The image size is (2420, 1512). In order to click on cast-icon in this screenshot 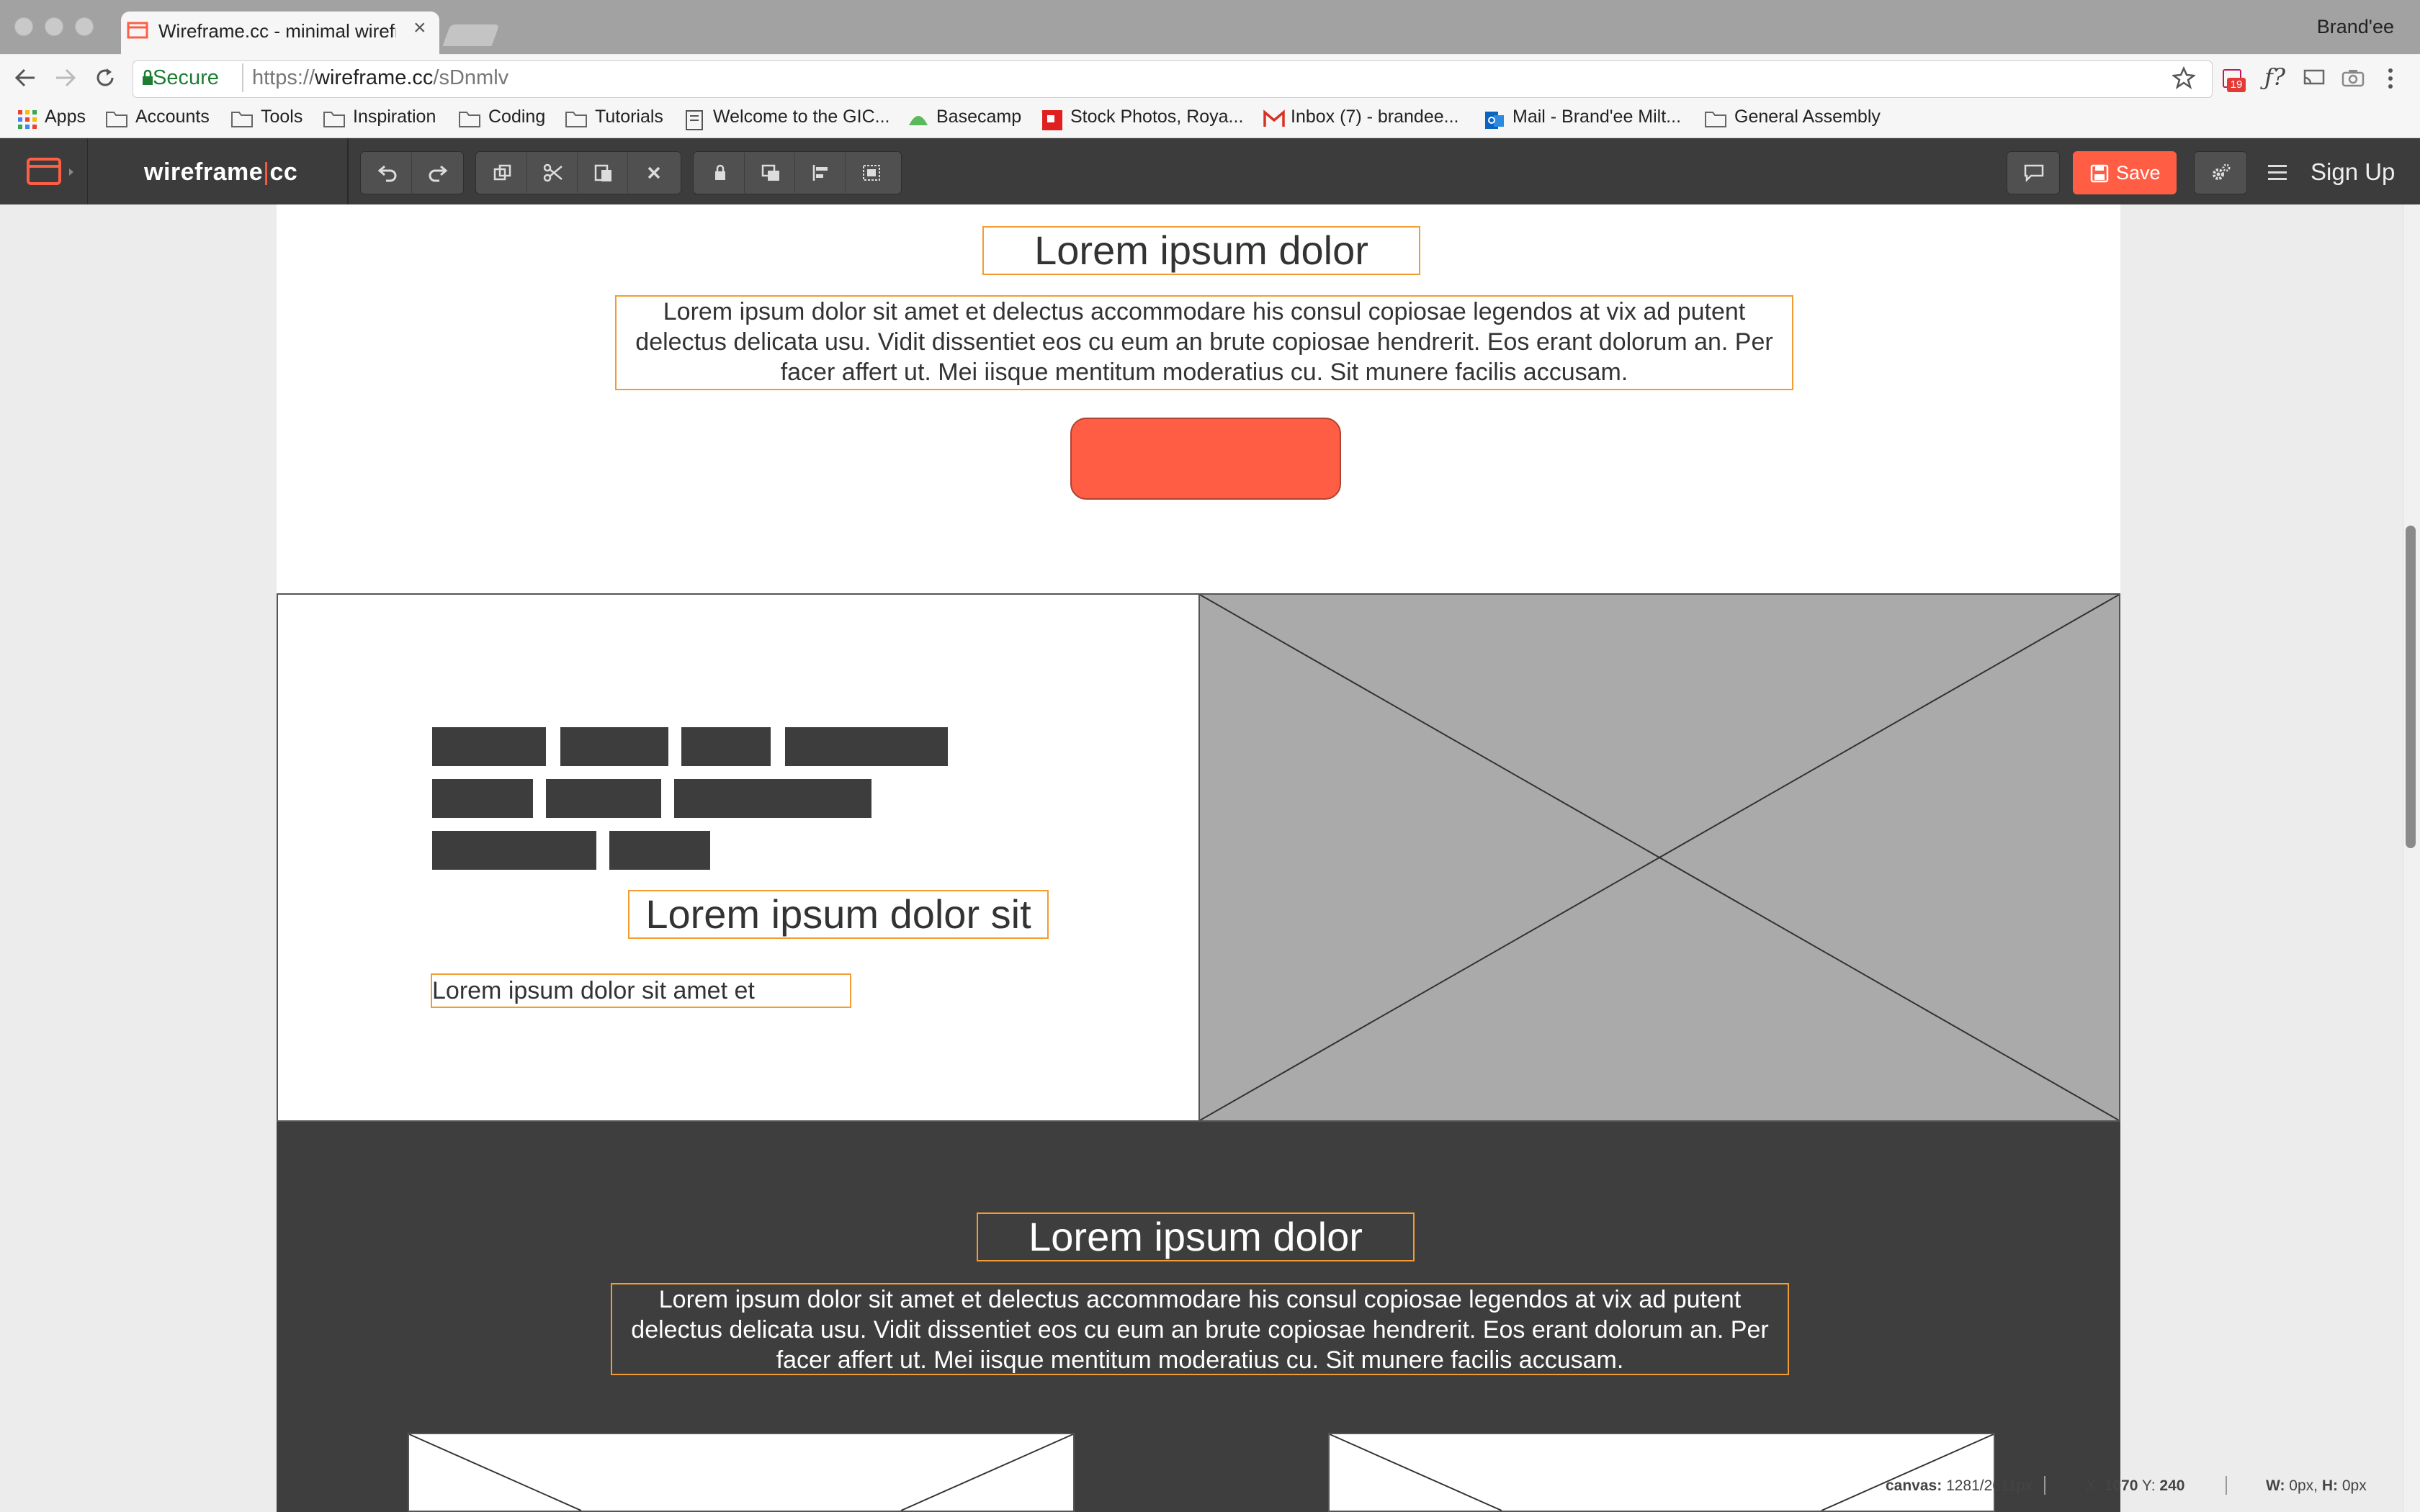, I will do `click(2314, 78)`.